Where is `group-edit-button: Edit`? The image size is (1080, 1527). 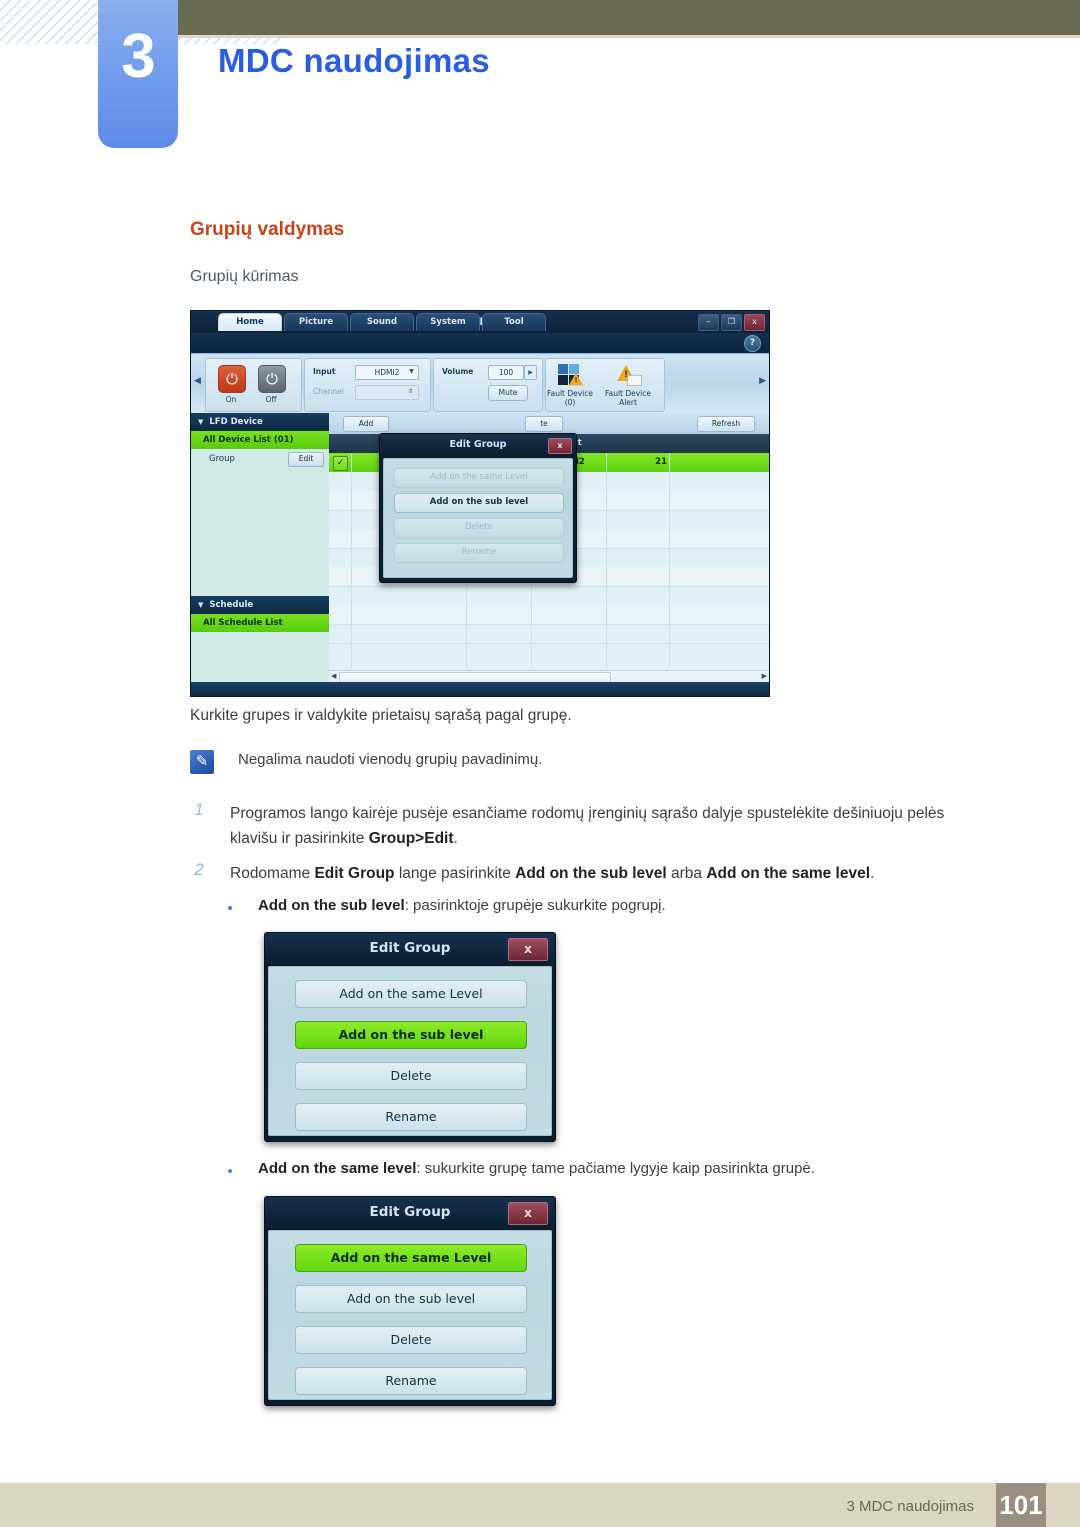 group-edit-button: Edit is located at coordinates (306, 459).